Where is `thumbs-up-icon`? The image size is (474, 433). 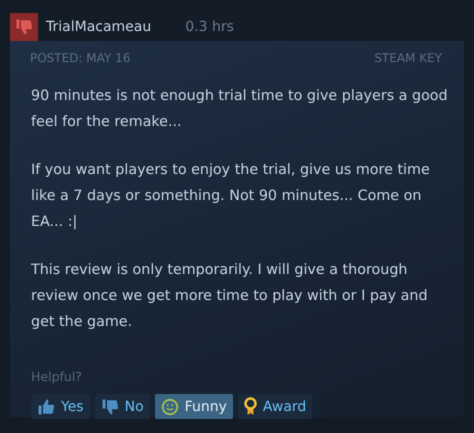 thumbs-up-icon is located at coordinates (46, 407).